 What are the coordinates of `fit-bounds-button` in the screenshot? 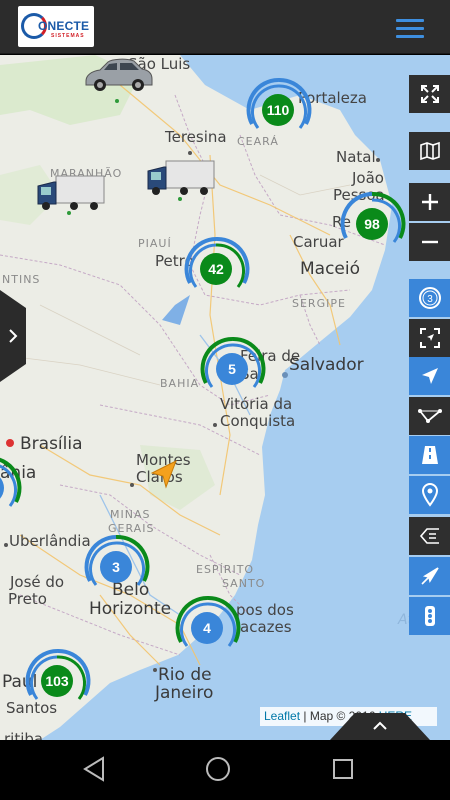 It's located at (429, 338).